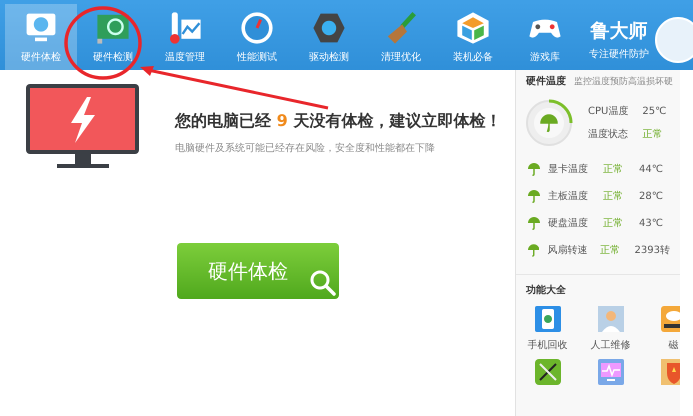 Image resolution: width=693 pixels, height=416 pixels. Describe the element at coordinates (623, 82) in the screenshot. I see `section-description: 监控温度预防高温损坏硬` at that location.